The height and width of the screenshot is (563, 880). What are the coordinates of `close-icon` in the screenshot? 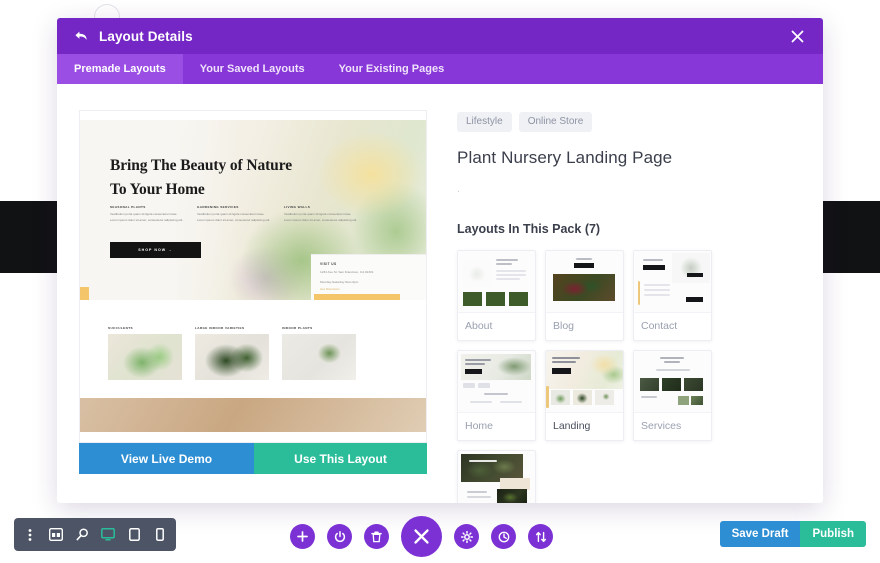 It's located at (797, 36).